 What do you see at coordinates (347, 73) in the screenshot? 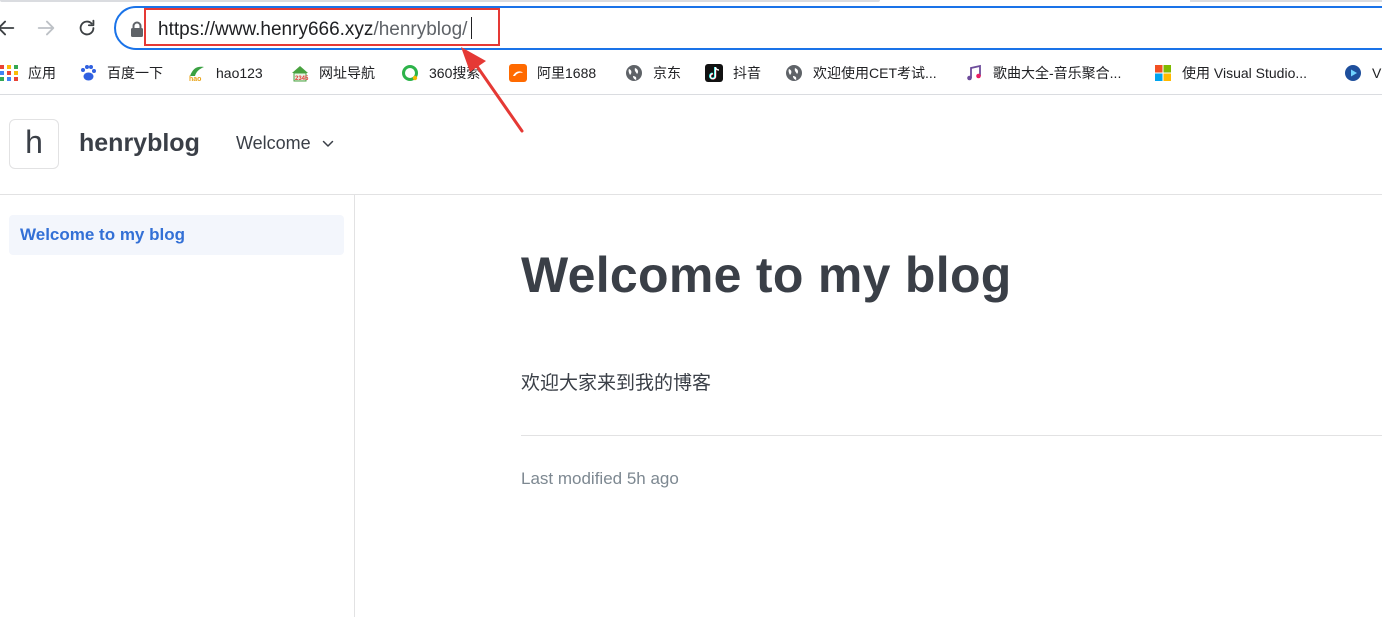
I see `bookmark-label: 网址导航` at bounding box center [347, 73].